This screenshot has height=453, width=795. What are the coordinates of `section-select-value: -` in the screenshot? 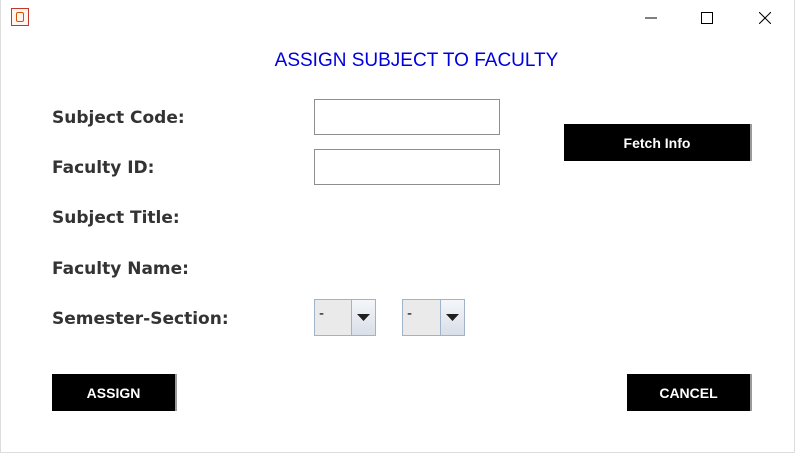 It's located at (410, 314).